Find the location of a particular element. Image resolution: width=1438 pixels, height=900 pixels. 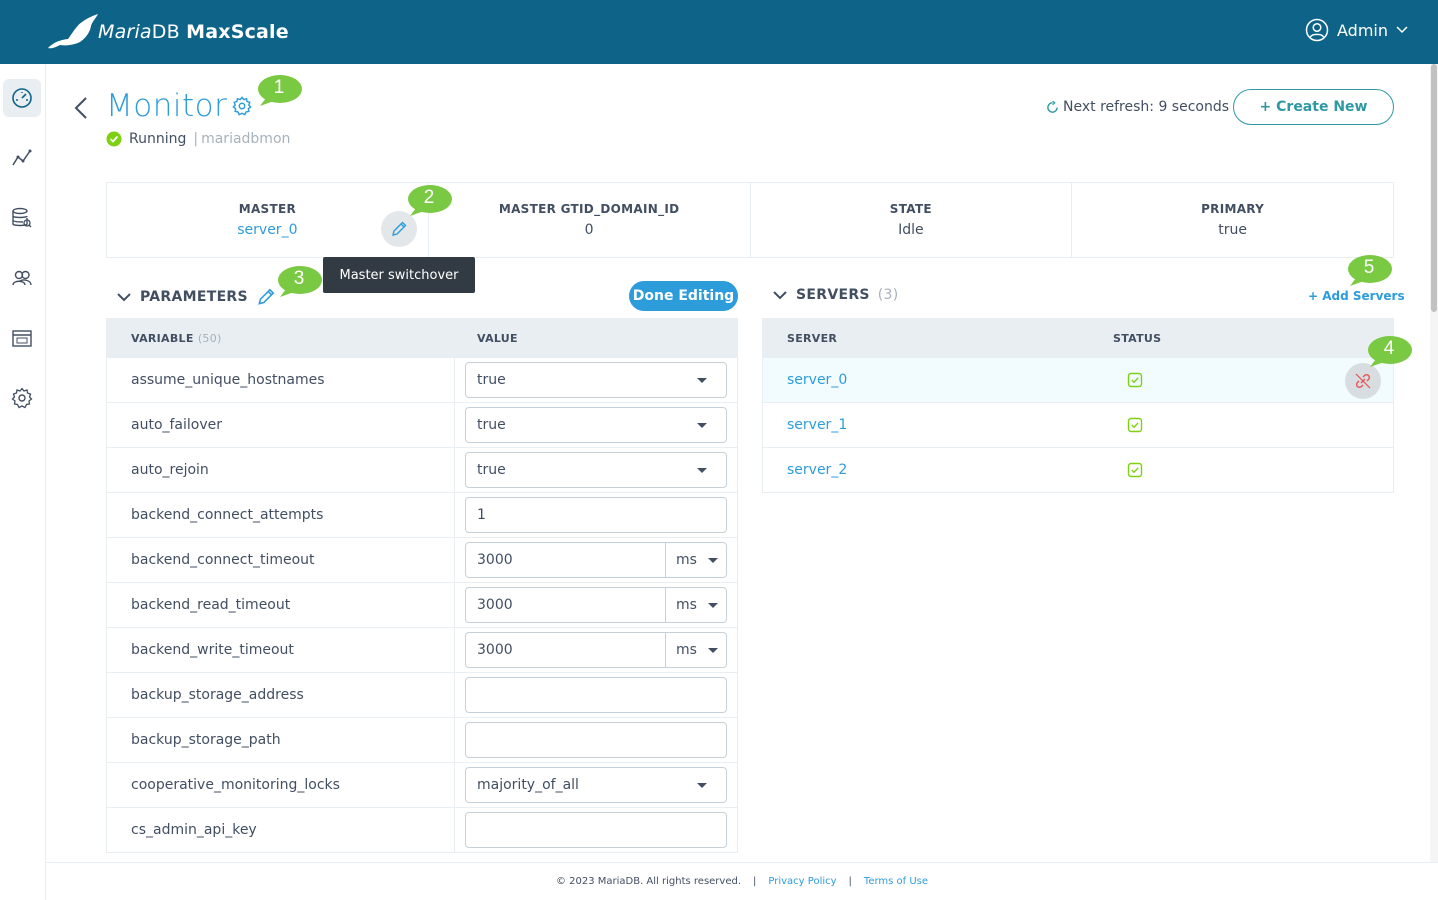

refresh-text: Next refresh: 9 seconds is located at coordinates (1146, 107).